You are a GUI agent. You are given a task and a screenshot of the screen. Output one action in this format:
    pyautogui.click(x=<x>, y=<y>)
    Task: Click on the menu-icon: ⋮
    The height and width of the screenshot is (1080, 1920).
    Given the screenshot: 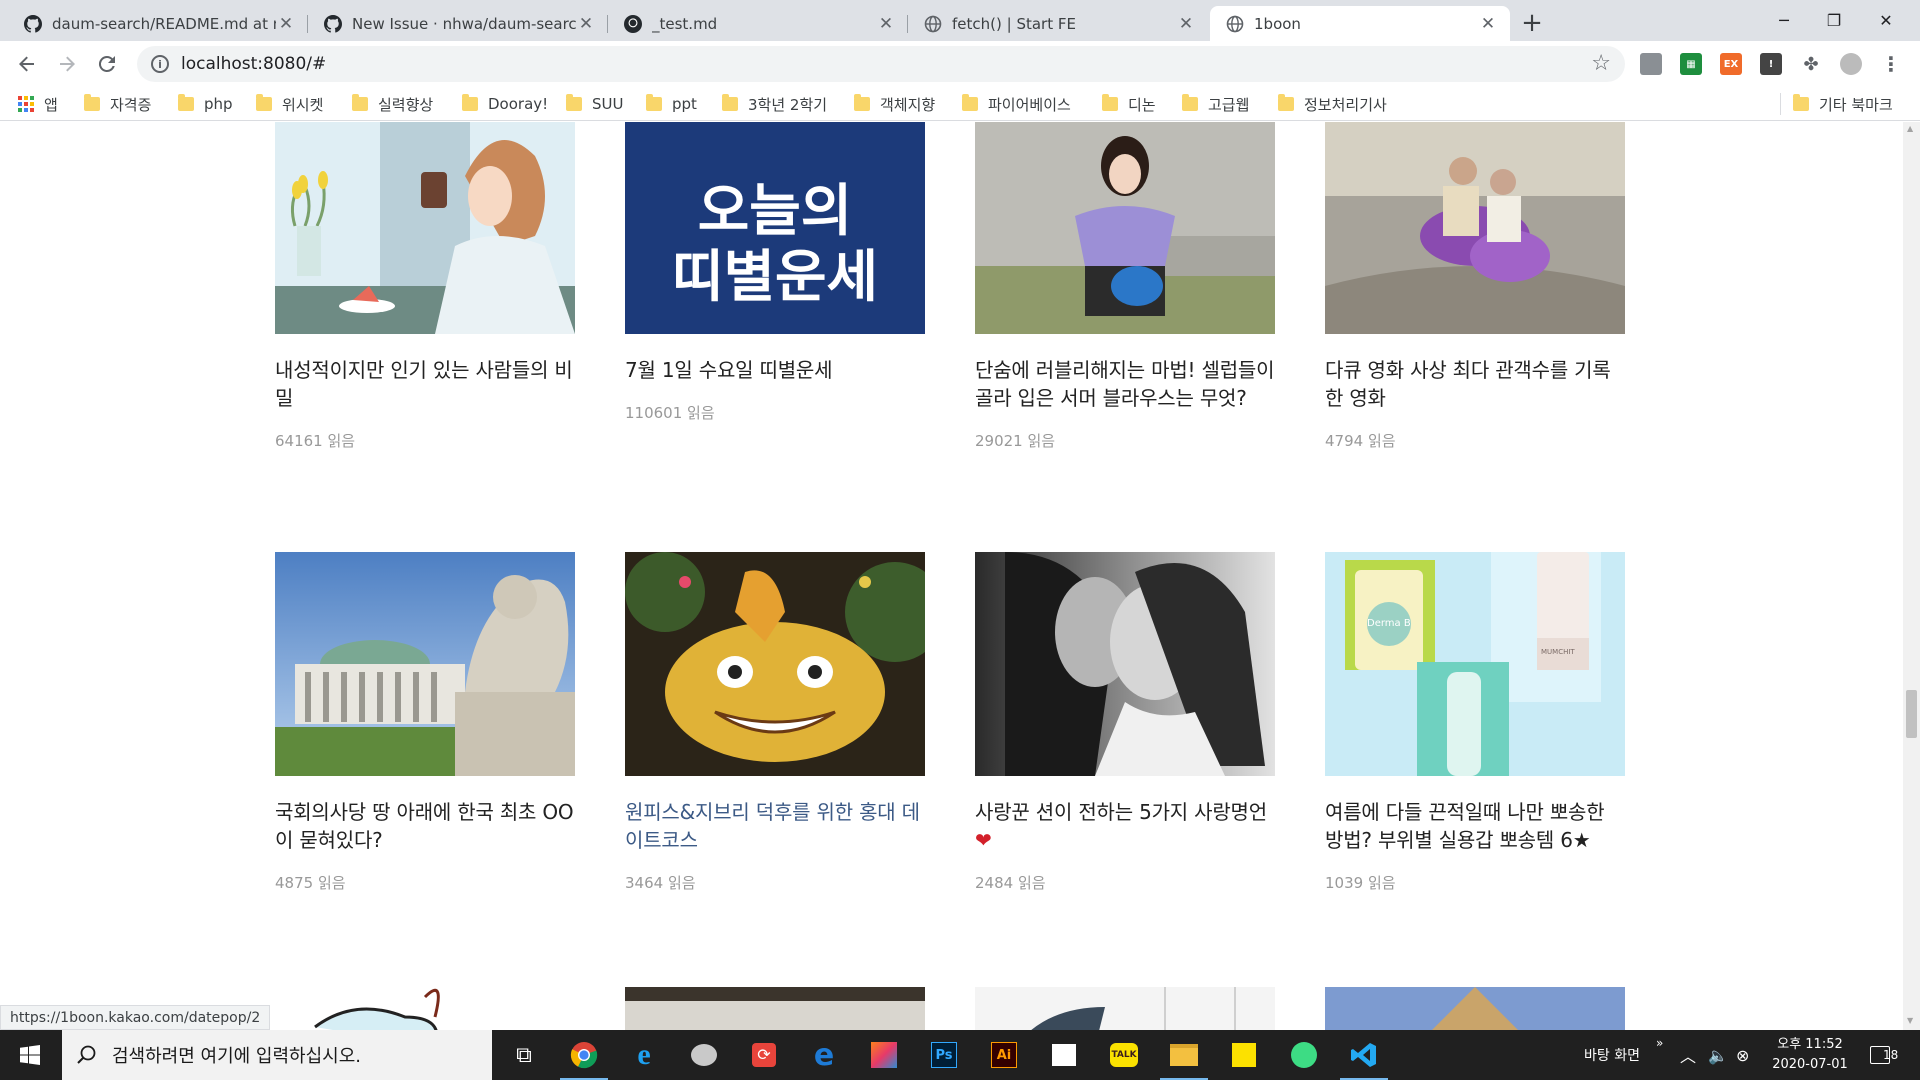 What is the action you would take?
    pyautogui.click(x=1891, y=64)
    